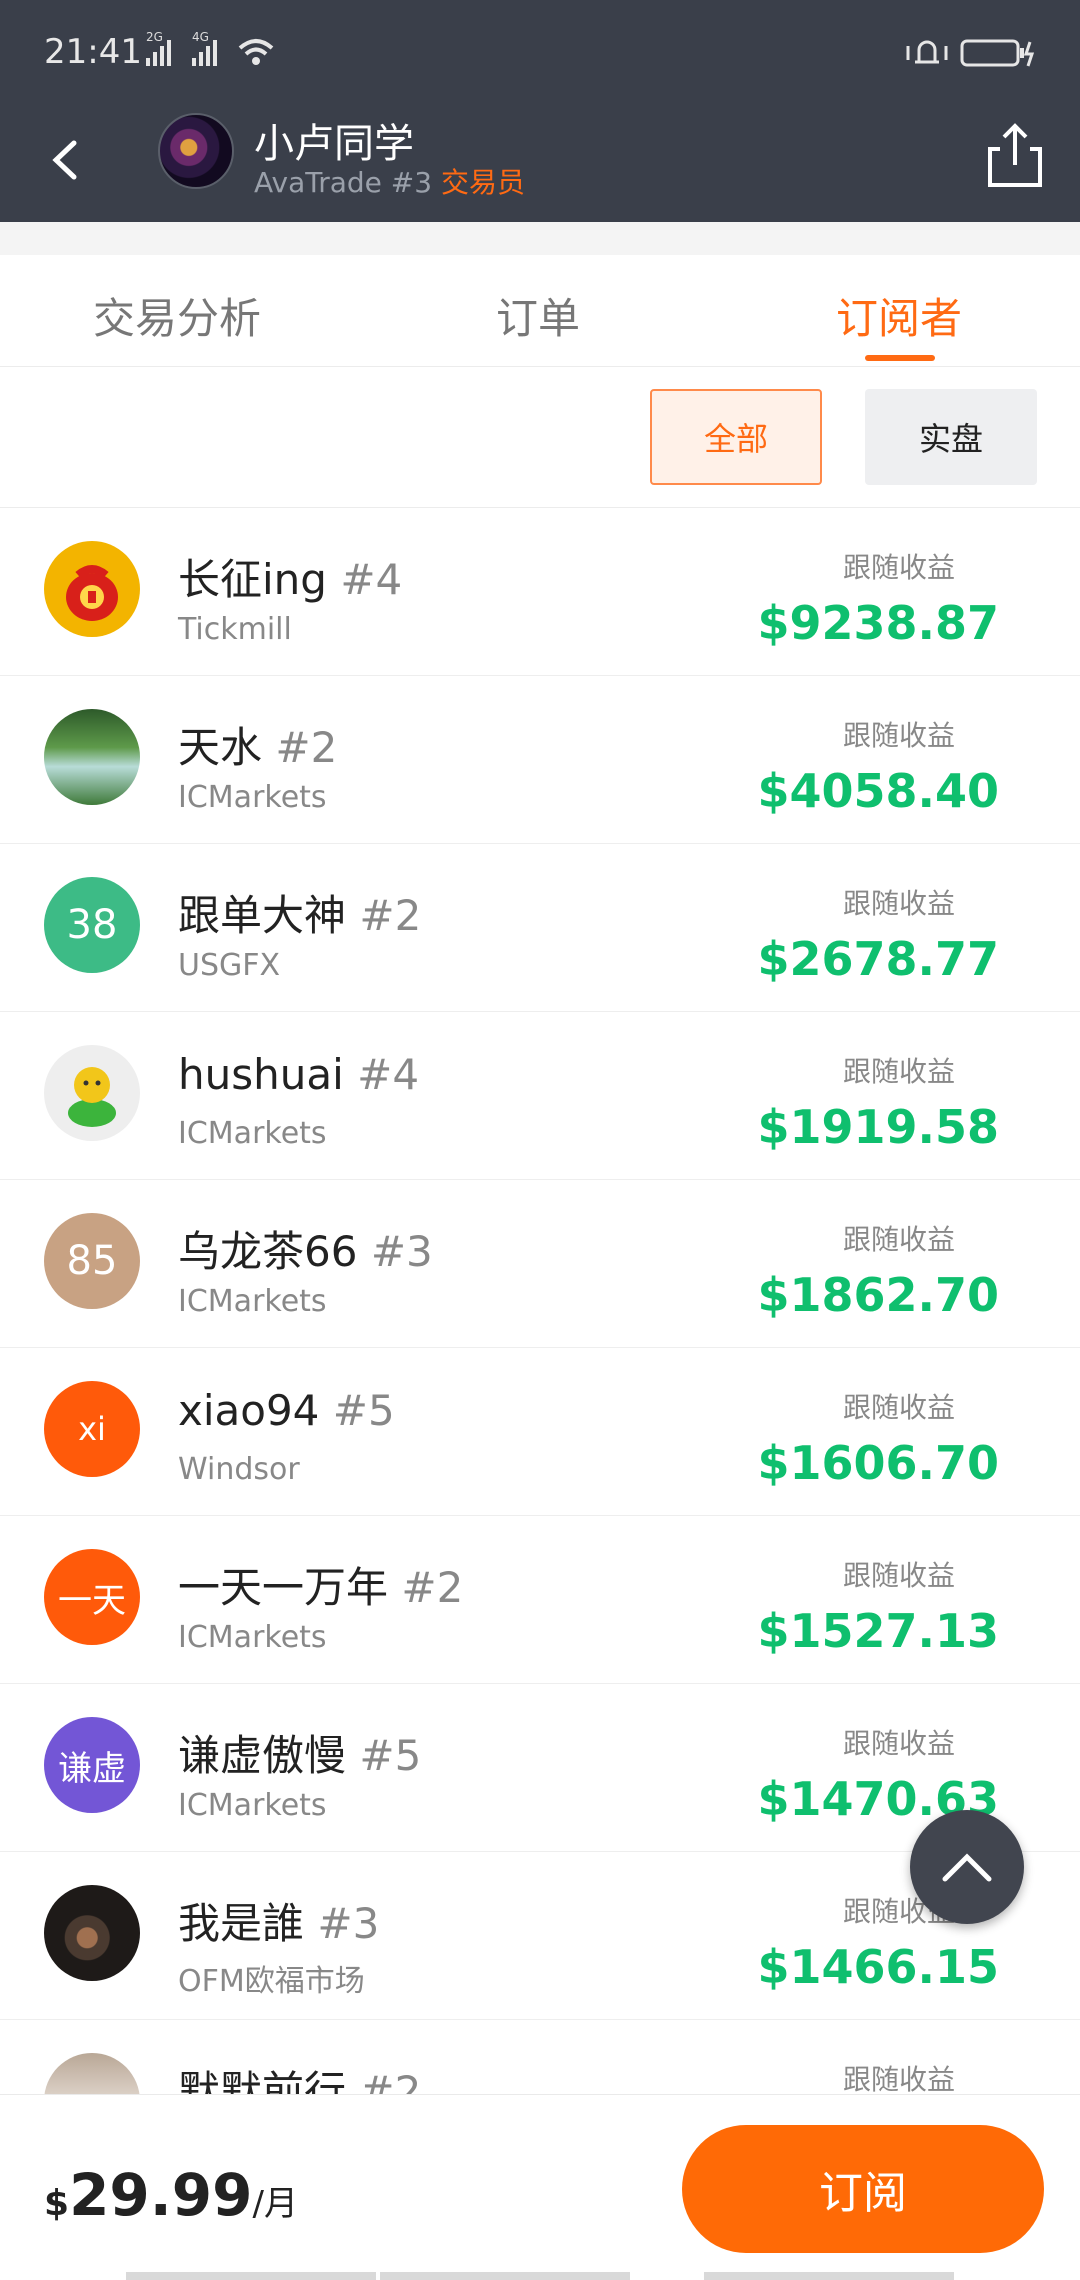 The height and width of the screenshot is (2280, 1080). What do you see at coordinates (540, 2187) in the screenshot?
I see `subscribe-bar: $29.99/月 订阅` at bounding box center [540, 2187].